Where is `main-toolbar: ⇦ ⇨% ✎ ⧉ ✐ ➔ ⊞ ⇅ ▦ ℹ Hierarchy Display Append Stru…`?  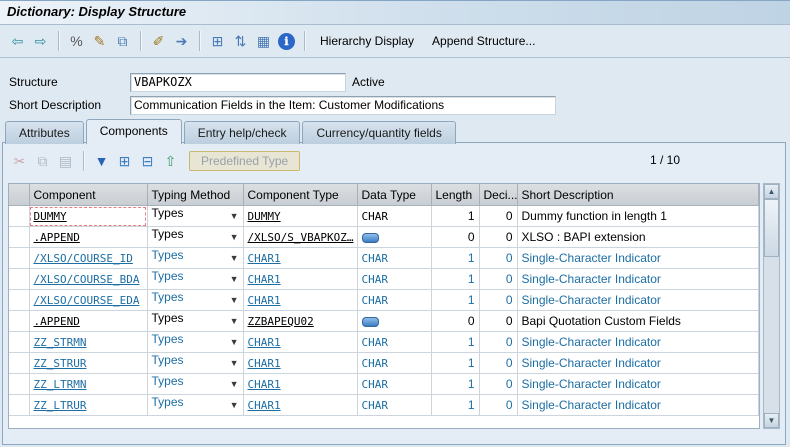 main-toolbar: ⇦ ⇨% ✎ ⧉ ✐ ➔ ⊞ ⇅ ▦ ℹ Hierarchy Display Append Stru… is located at coordinates (395, 41).